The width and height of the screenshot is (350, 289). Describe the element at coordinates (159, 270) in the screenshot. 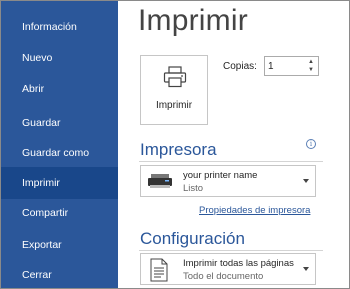

I see `document-pages-icon` at that location.